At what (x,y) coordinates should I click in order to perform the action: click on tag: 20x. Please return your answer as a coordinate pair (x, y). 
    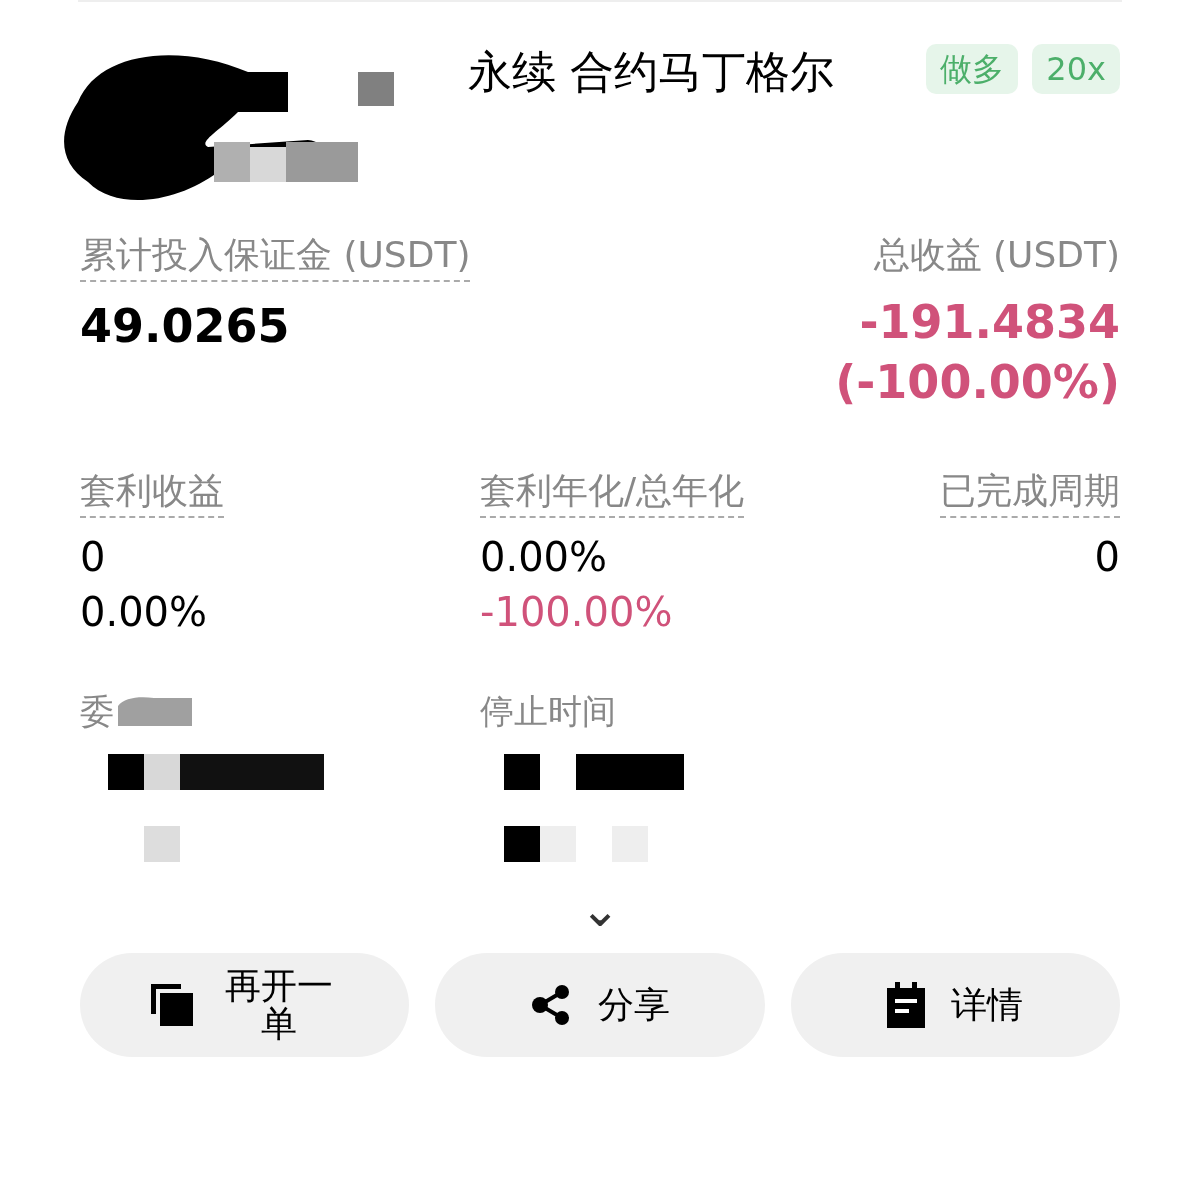
    Looking at the image, I should click on (1076, 69).